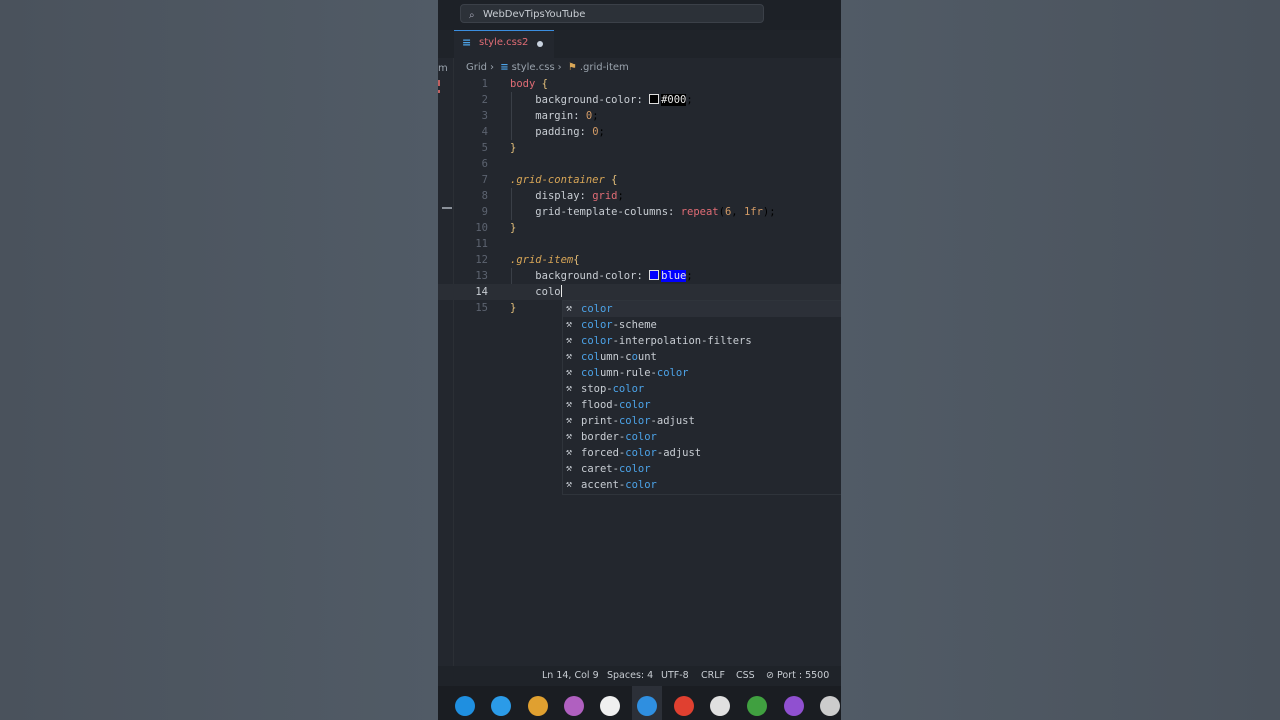 The width and height of the screenshot is (1280, 720). I want to click on code-text: display: grid;, so click(579, 196).